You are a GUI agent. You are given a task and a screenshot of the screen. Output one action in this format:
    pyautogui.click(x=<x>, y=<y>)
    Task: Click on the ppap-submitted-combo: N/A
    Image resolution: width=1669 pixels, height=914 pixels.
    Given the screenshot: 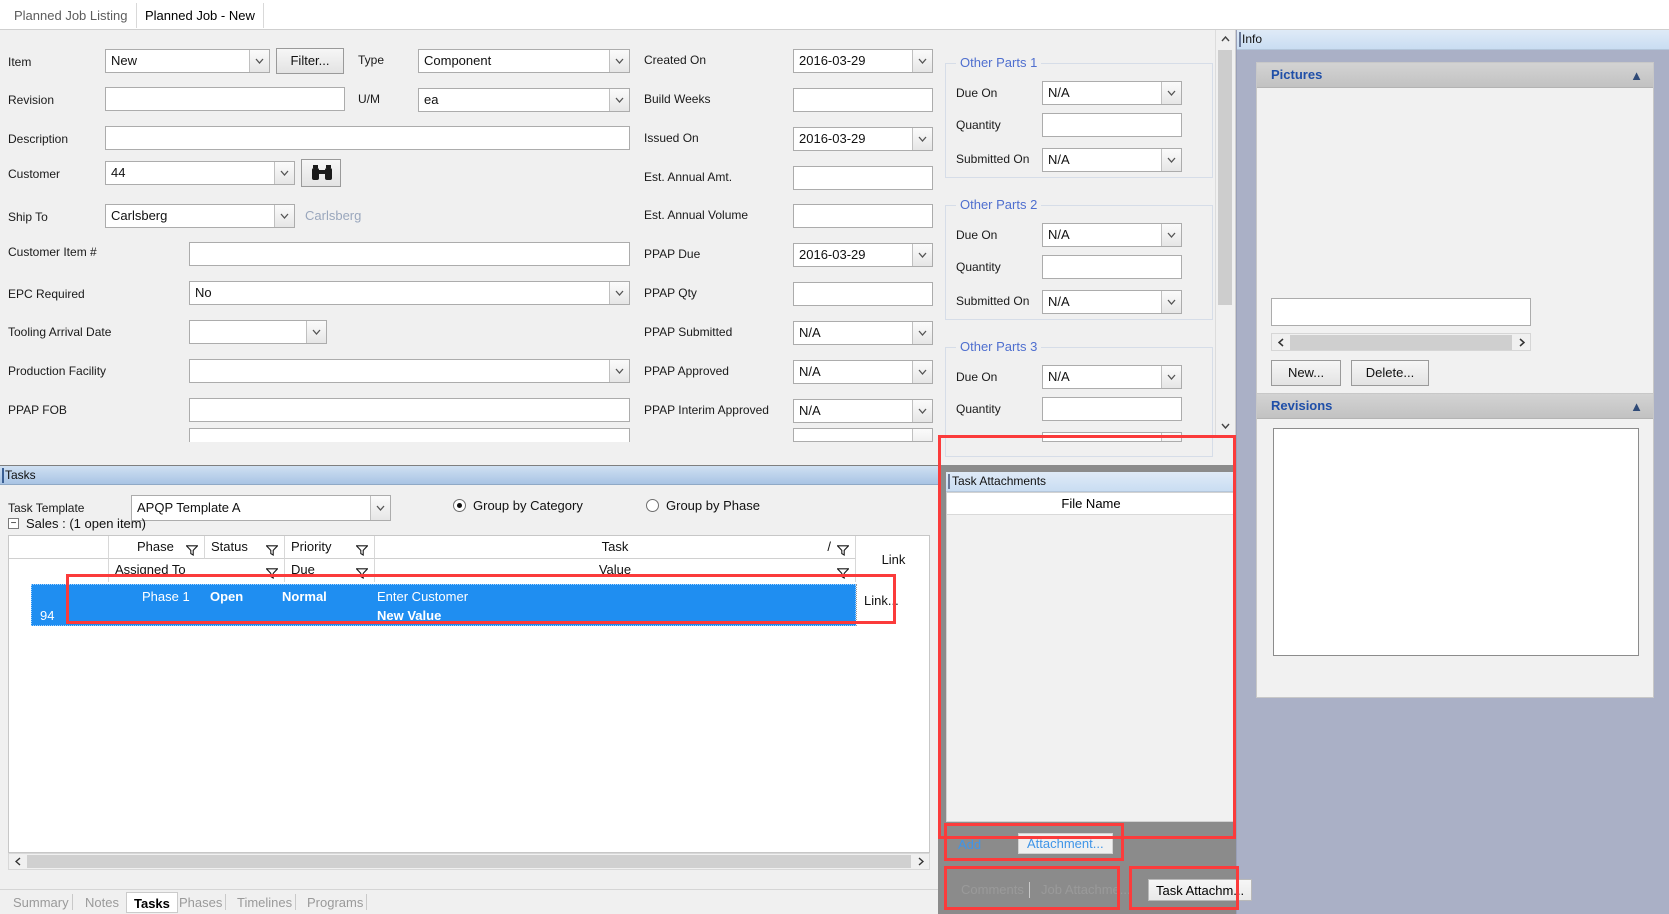 What is the action you would take?
    pyautogui.click(x=863, y=333)
    